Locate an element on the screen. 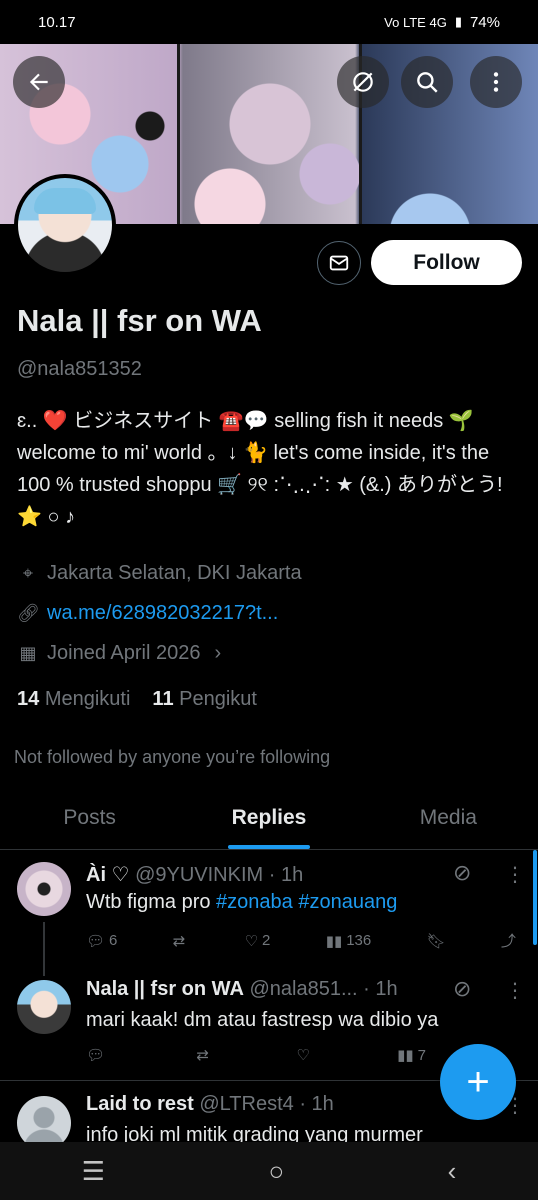 Image resolution: width=538 pixels, height=1200 pixels. tweet-handle: @LTRest4 is located at coordinates (246, 1104).